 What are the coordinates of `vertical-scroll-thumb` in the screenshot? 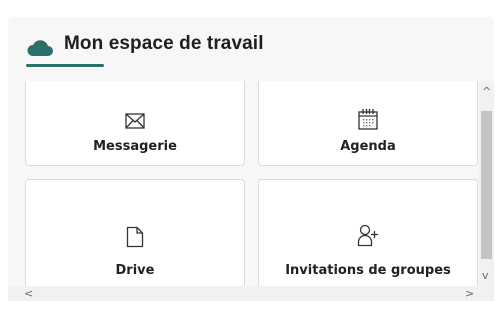 It's located at (486, 185).